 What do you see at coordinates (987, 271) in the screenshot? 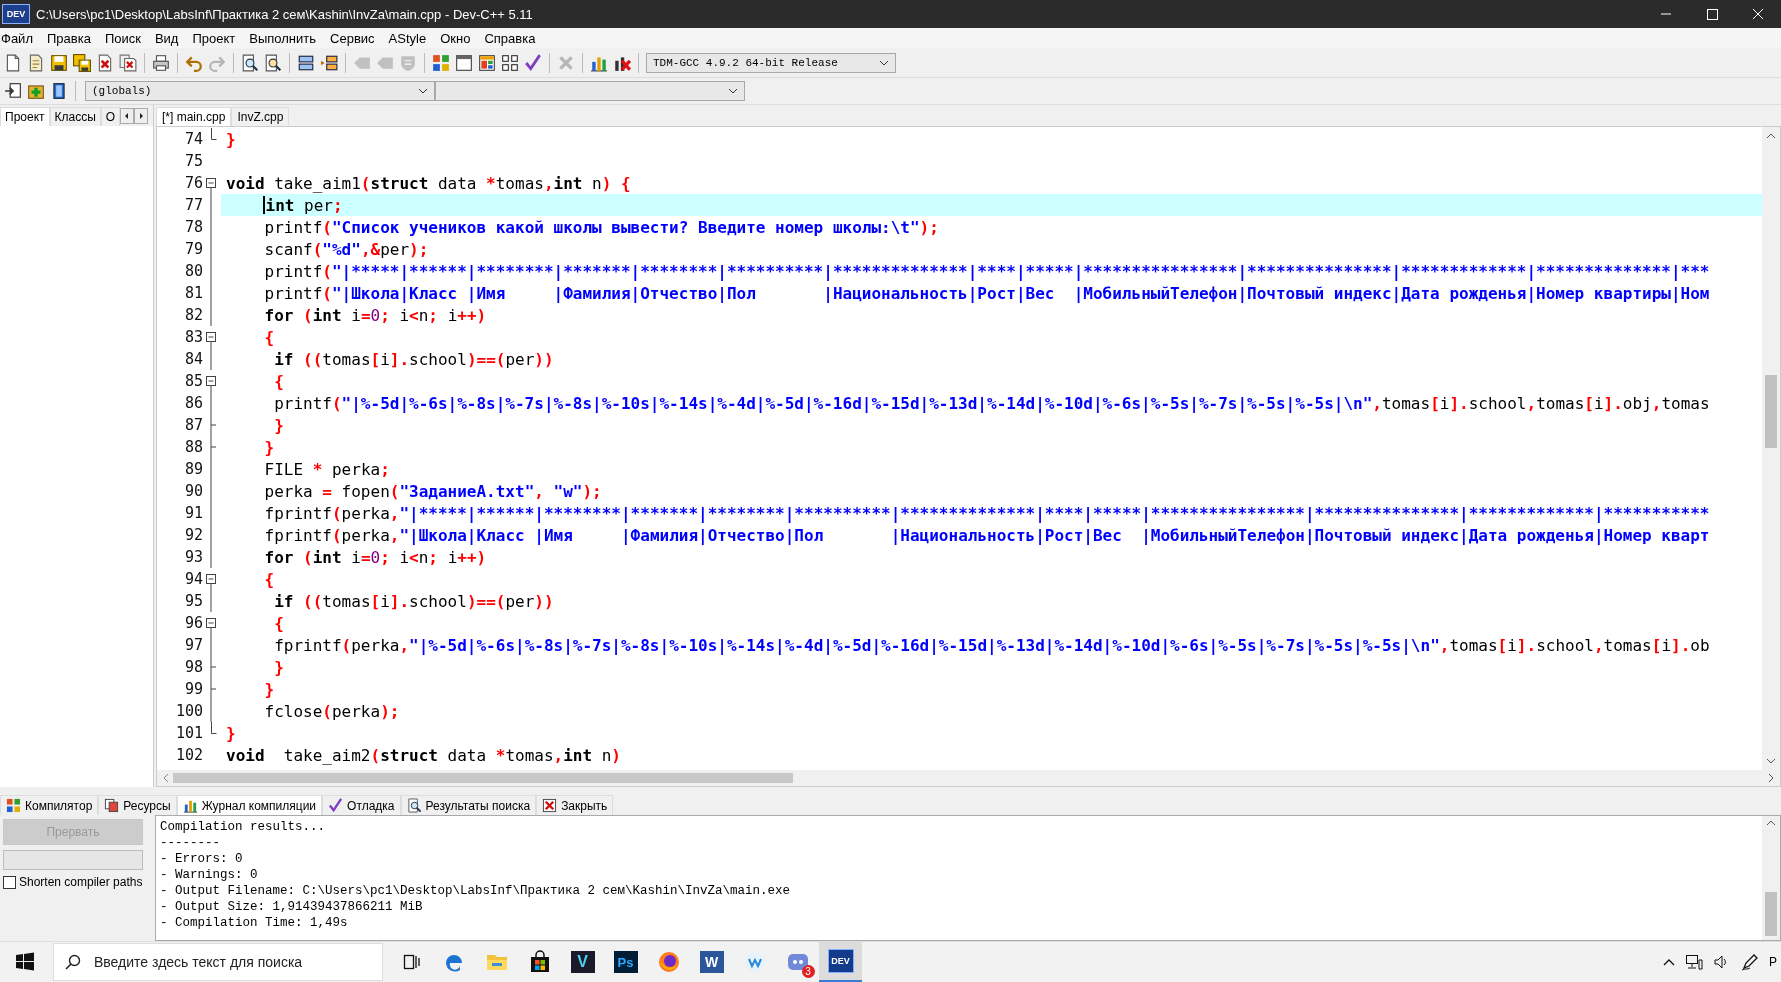
I see `code-line: printf("|*****|******|********|*******|********|**********|**************|****|*****|****************|***************|*************|**************|***` at bounding box center [987, 271].